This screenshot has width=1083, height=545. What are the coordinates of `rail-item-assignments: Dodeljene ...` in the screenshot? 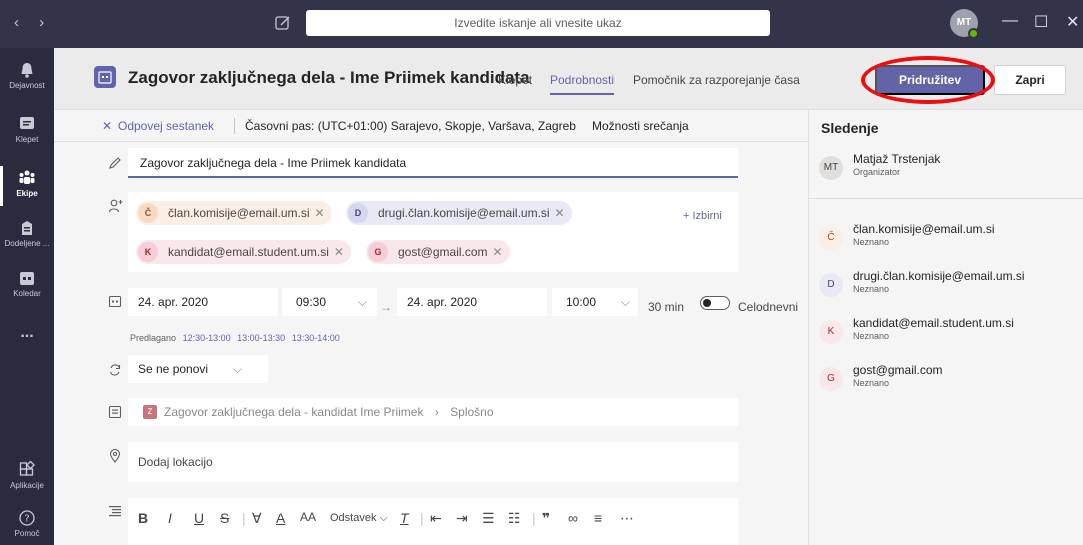 It's located at (27, 236).